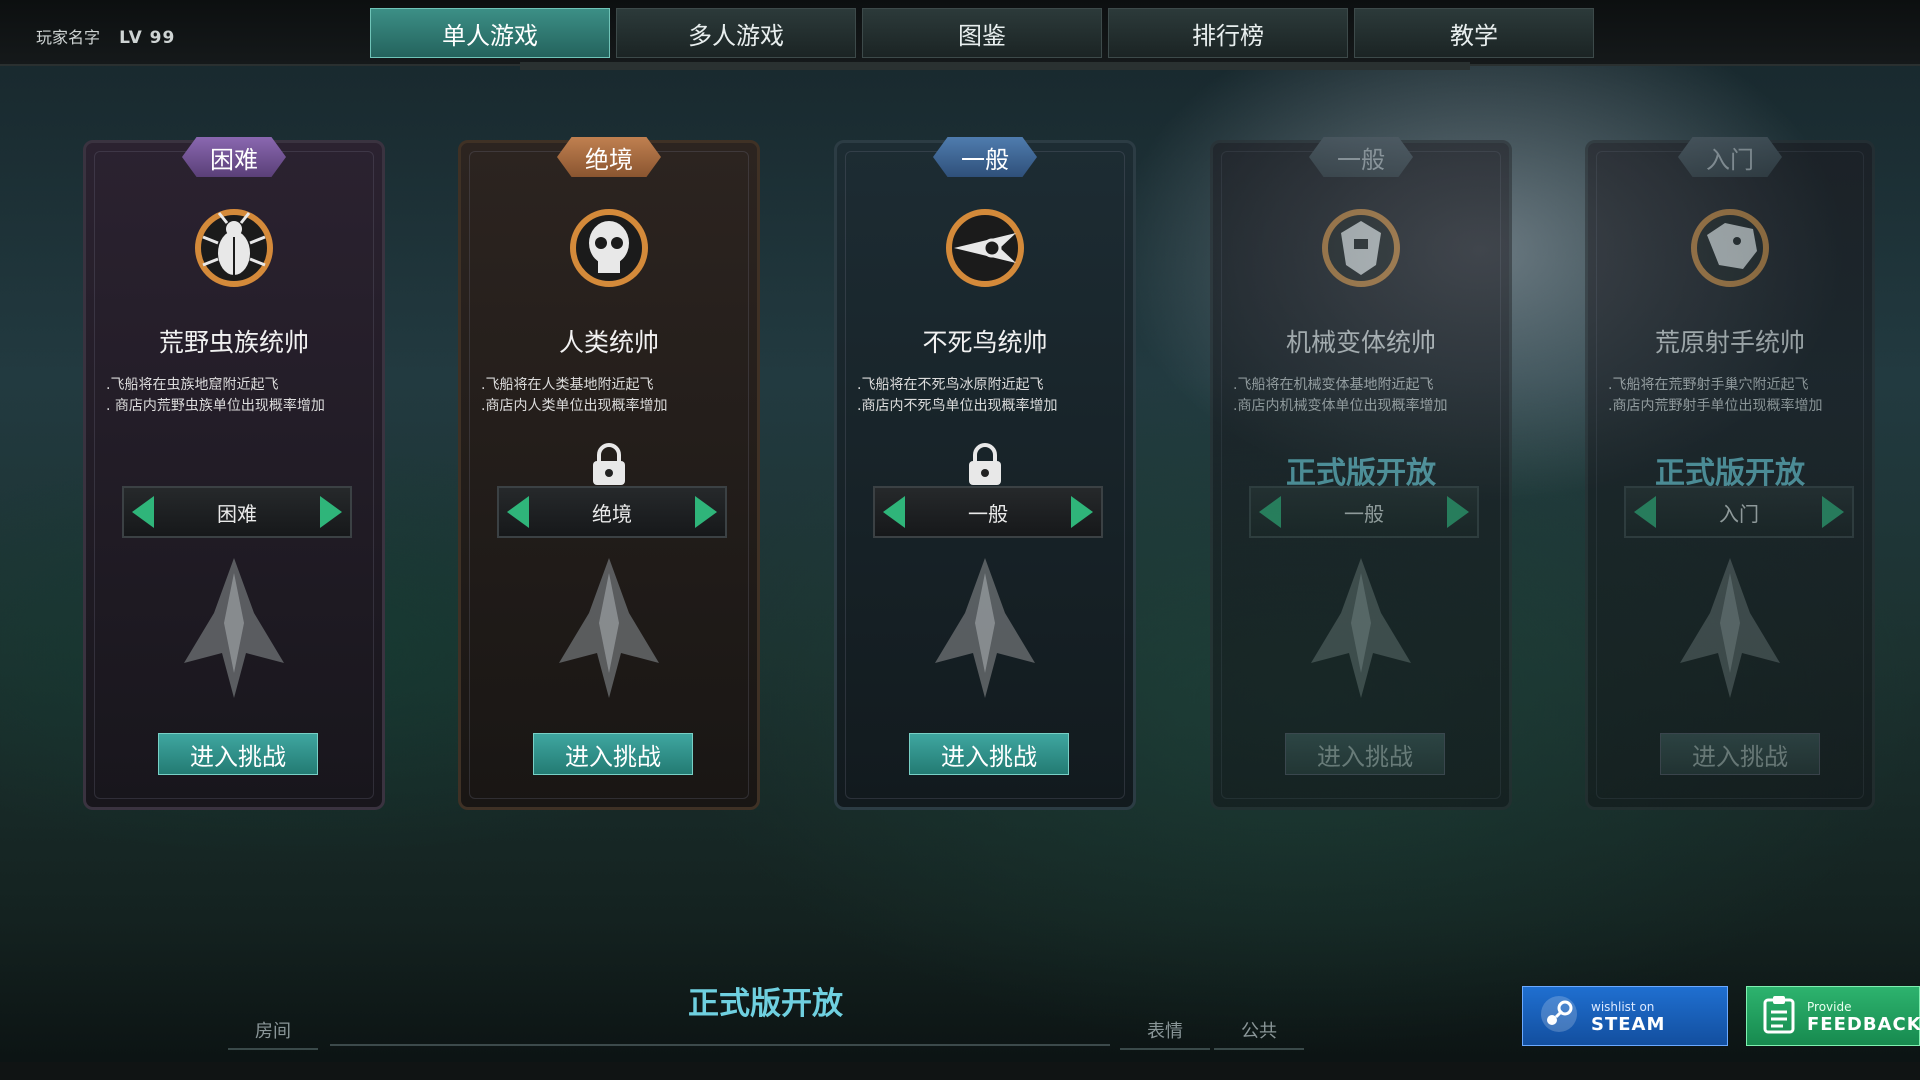 Image resolution: width=1920 pixels, height=1080 pixels. I want to click on commander-name: 机械变体统帅, so click(1360, 342).